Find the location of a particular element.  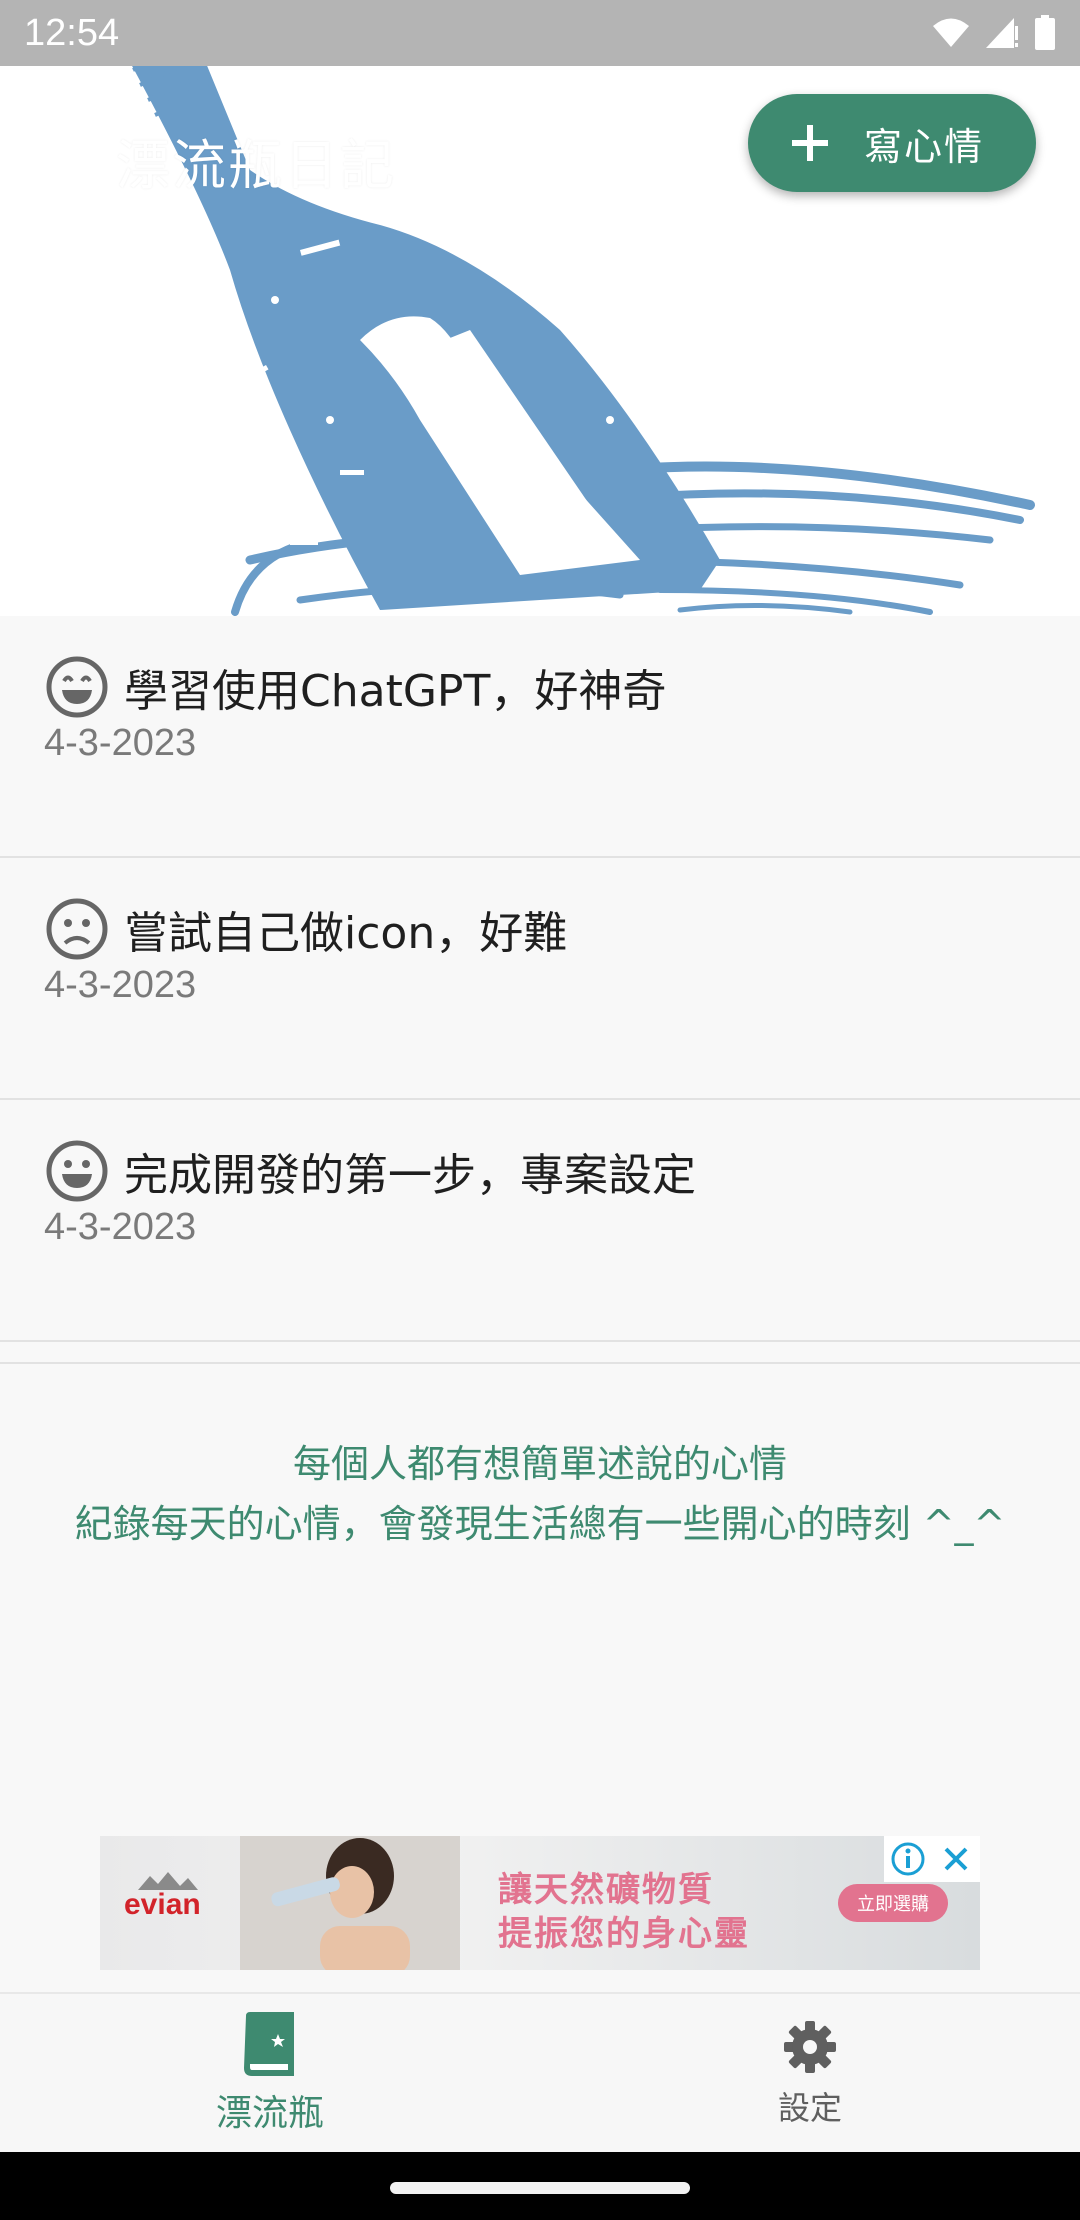

entry-row: 完成開發的第一步，專案設定 is located at coordinates (370, 1171).